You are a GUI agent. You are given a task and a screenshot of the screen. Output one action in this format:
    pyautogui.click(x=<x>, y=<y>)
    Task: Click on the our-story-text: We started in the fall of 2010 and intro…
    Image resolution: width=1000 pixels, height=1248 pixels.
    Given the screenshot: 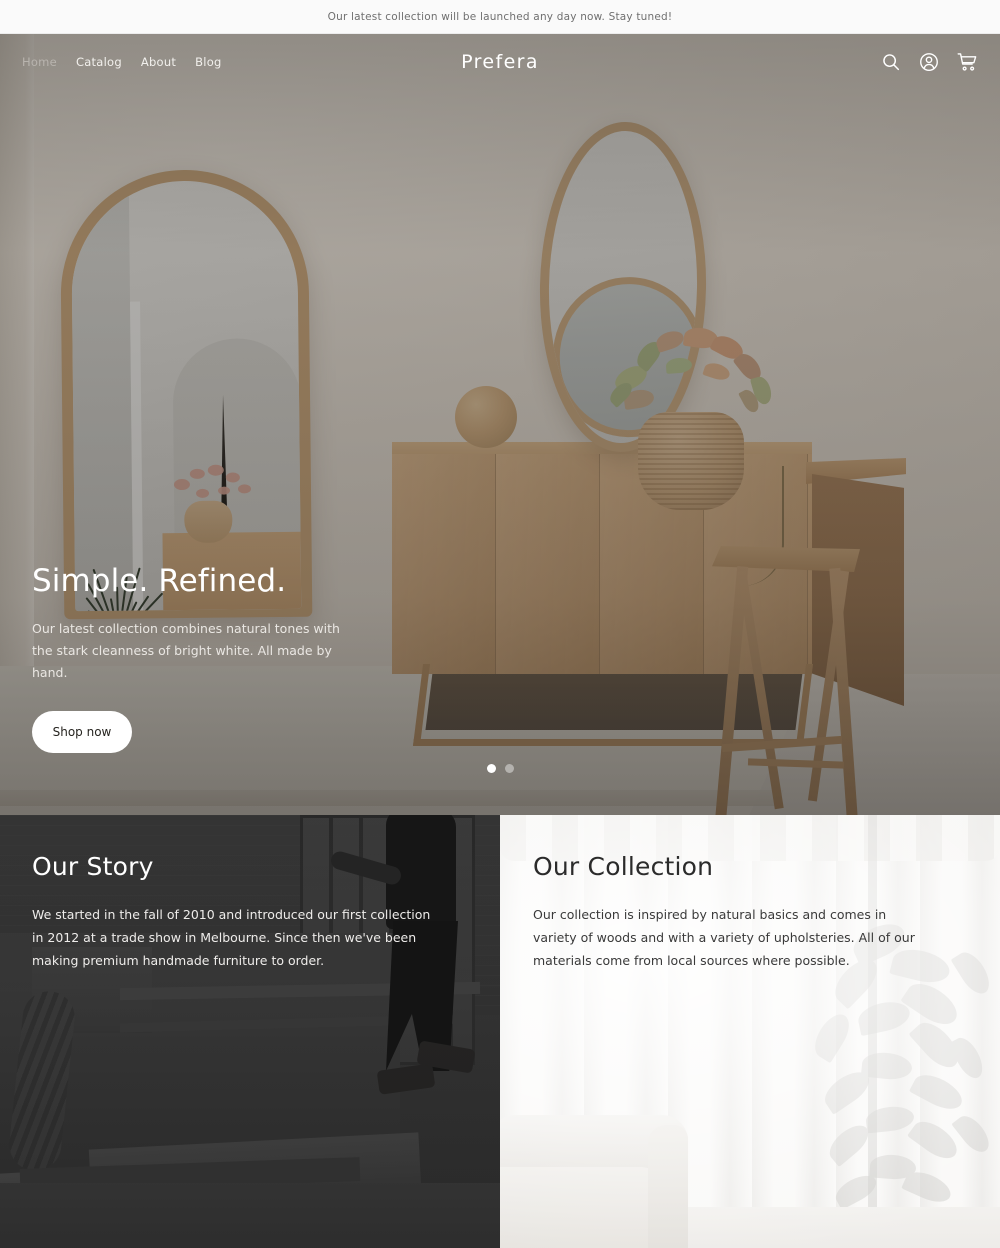 What is the action you would take?
    pyautogui.click(x=231, y=937)
    